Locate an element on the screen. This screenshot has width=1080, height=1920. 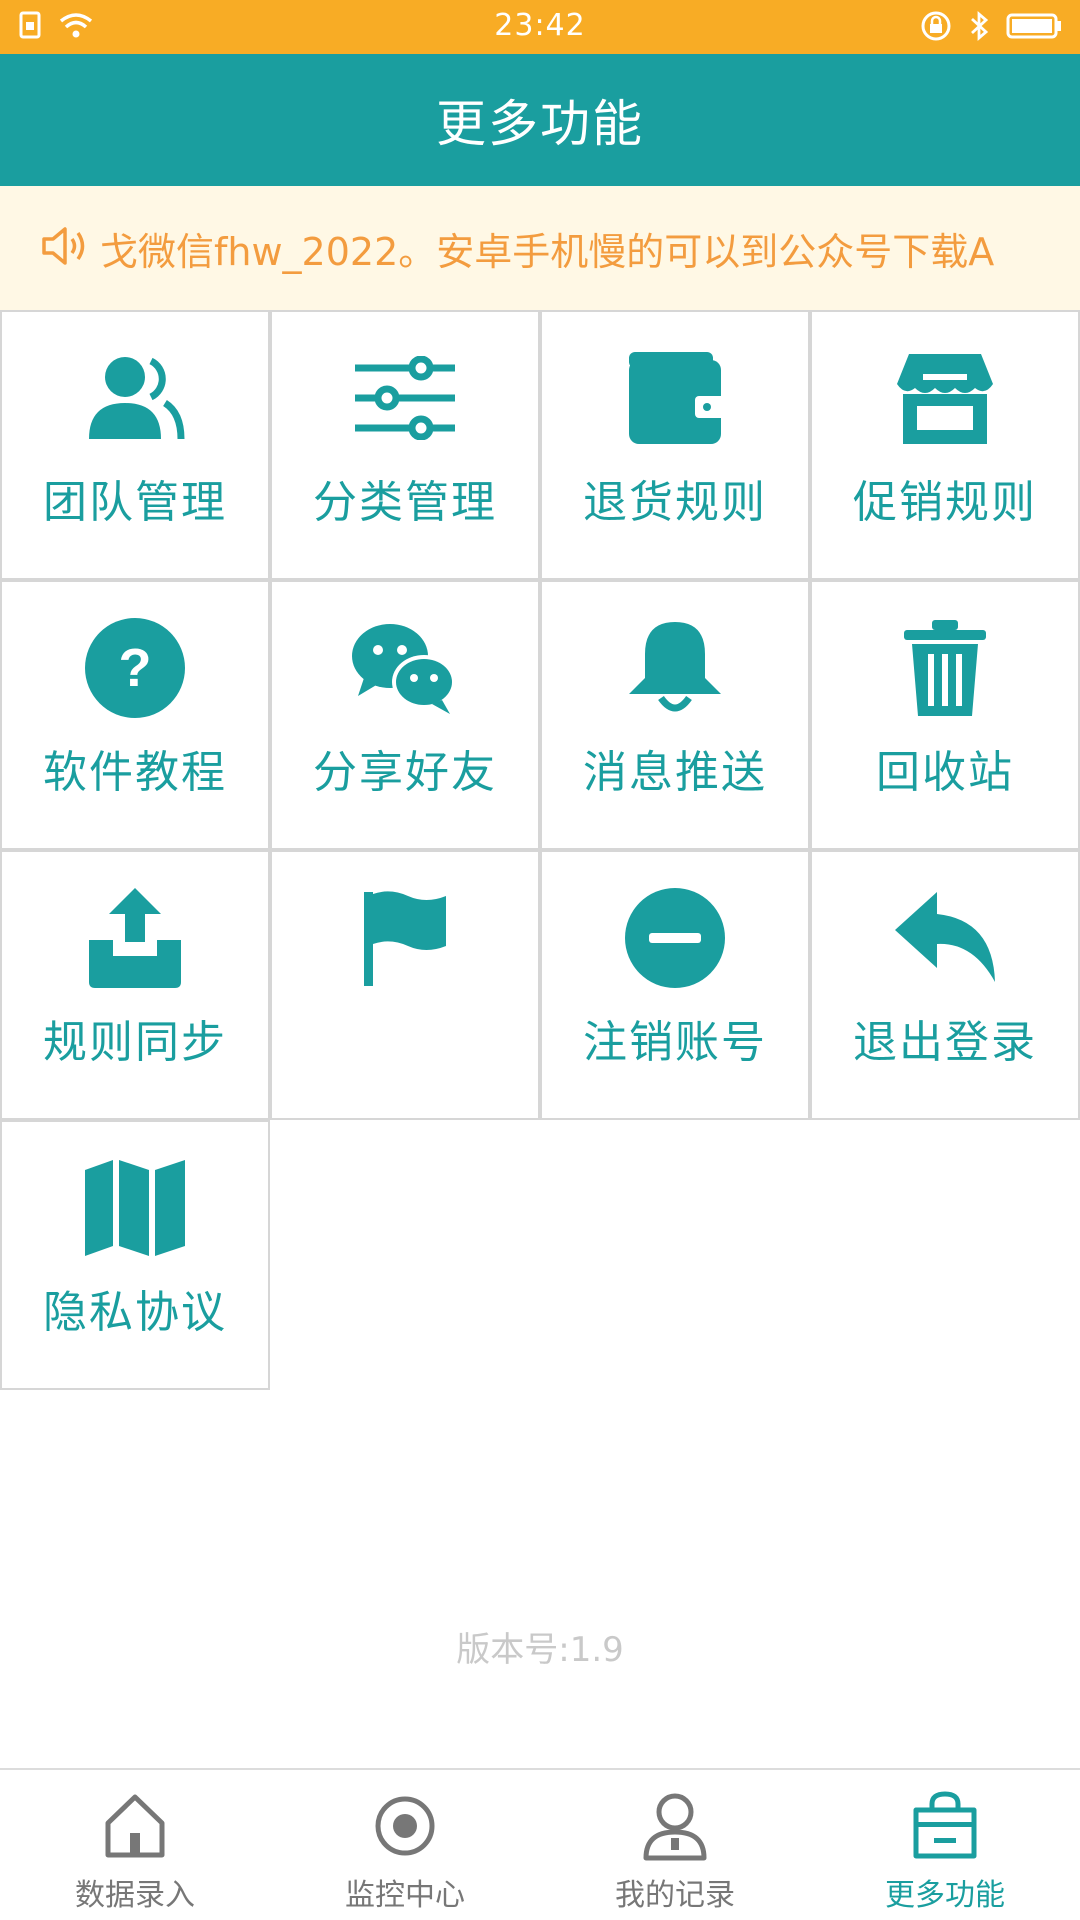
grid-item-label: 促销规则 is located at coordinates (945, 502).